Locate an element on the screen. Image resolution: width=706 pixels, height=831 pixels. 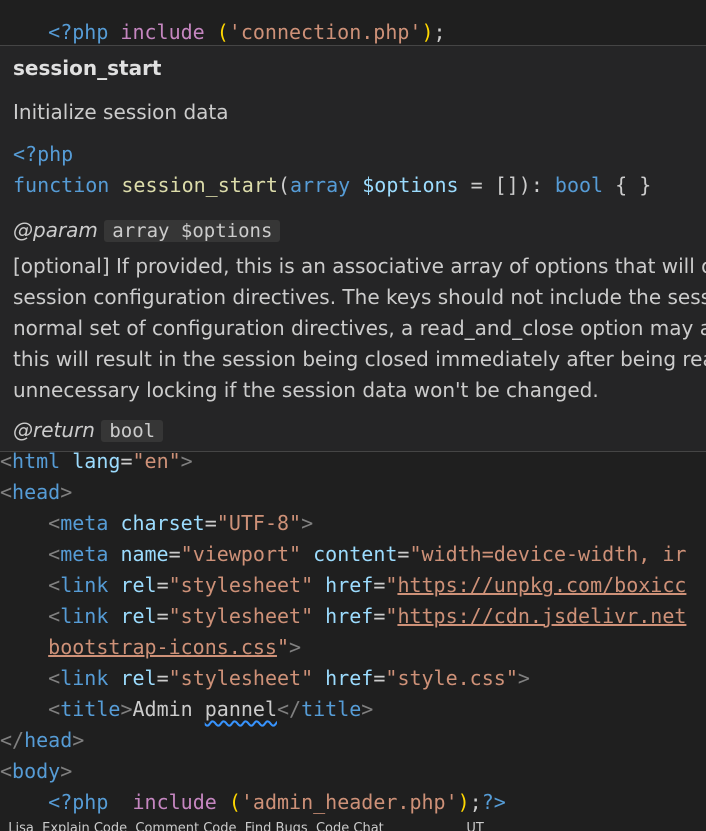
spelling-squiggle: pannel is located at coordinates (240, 709).